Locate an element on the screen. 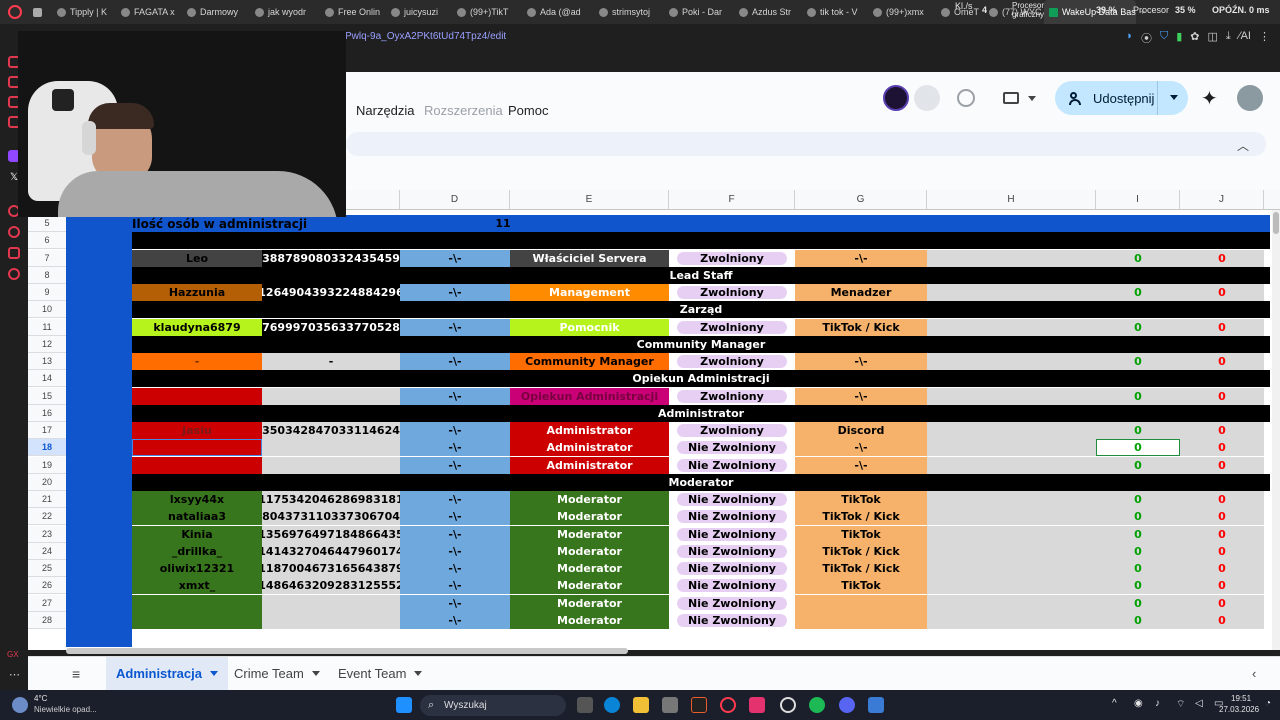 The height and width of the screenshot is (720, 1280). row-number: 11 is located at coordinates (47, 327).